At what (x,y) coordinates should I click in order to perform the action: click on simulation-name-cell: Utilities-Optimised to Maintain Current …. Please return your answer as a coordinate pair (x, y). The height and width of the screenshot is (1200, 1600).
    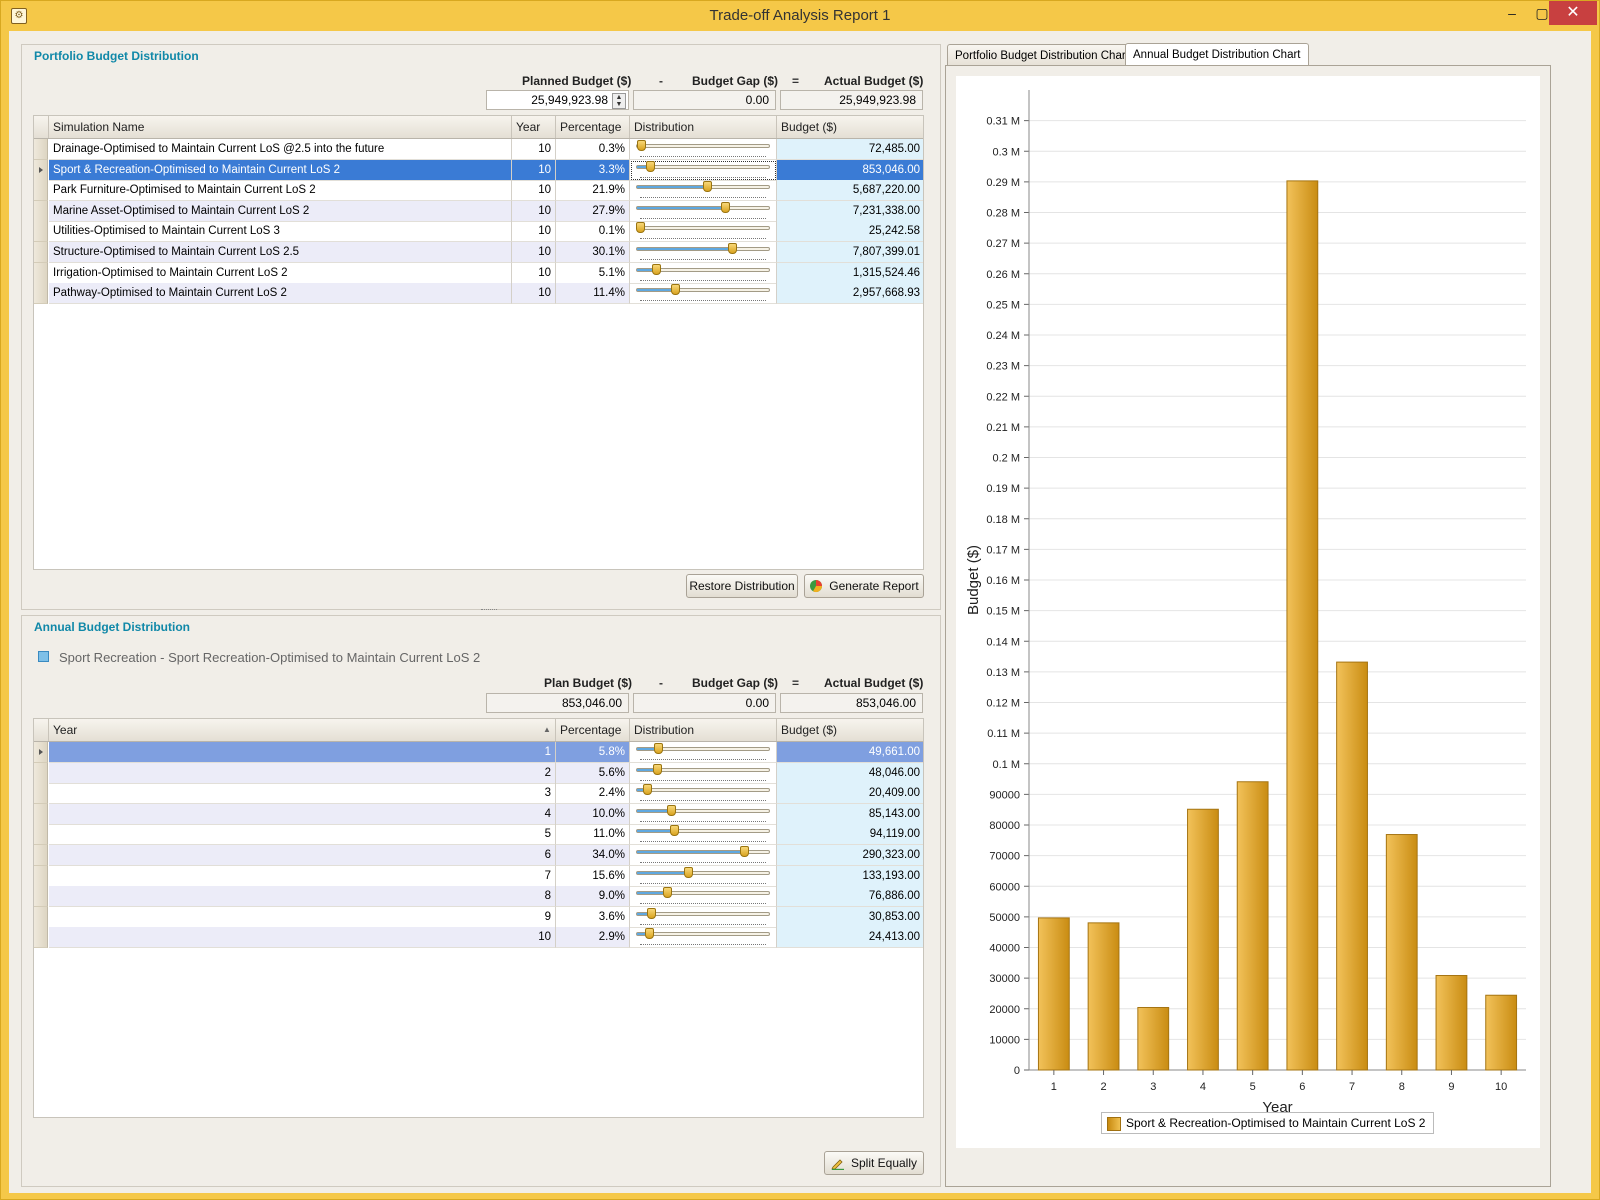
    Looking at the image, I should click on (280, 232).